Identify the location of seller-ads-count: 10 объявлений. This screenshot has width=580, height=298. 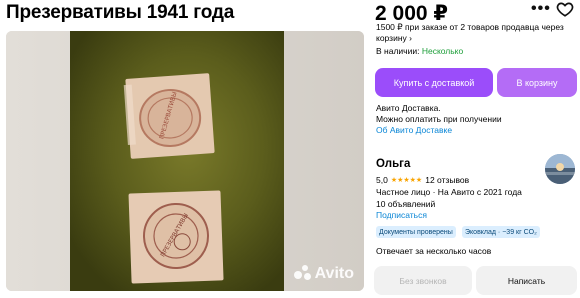
(405, 204).